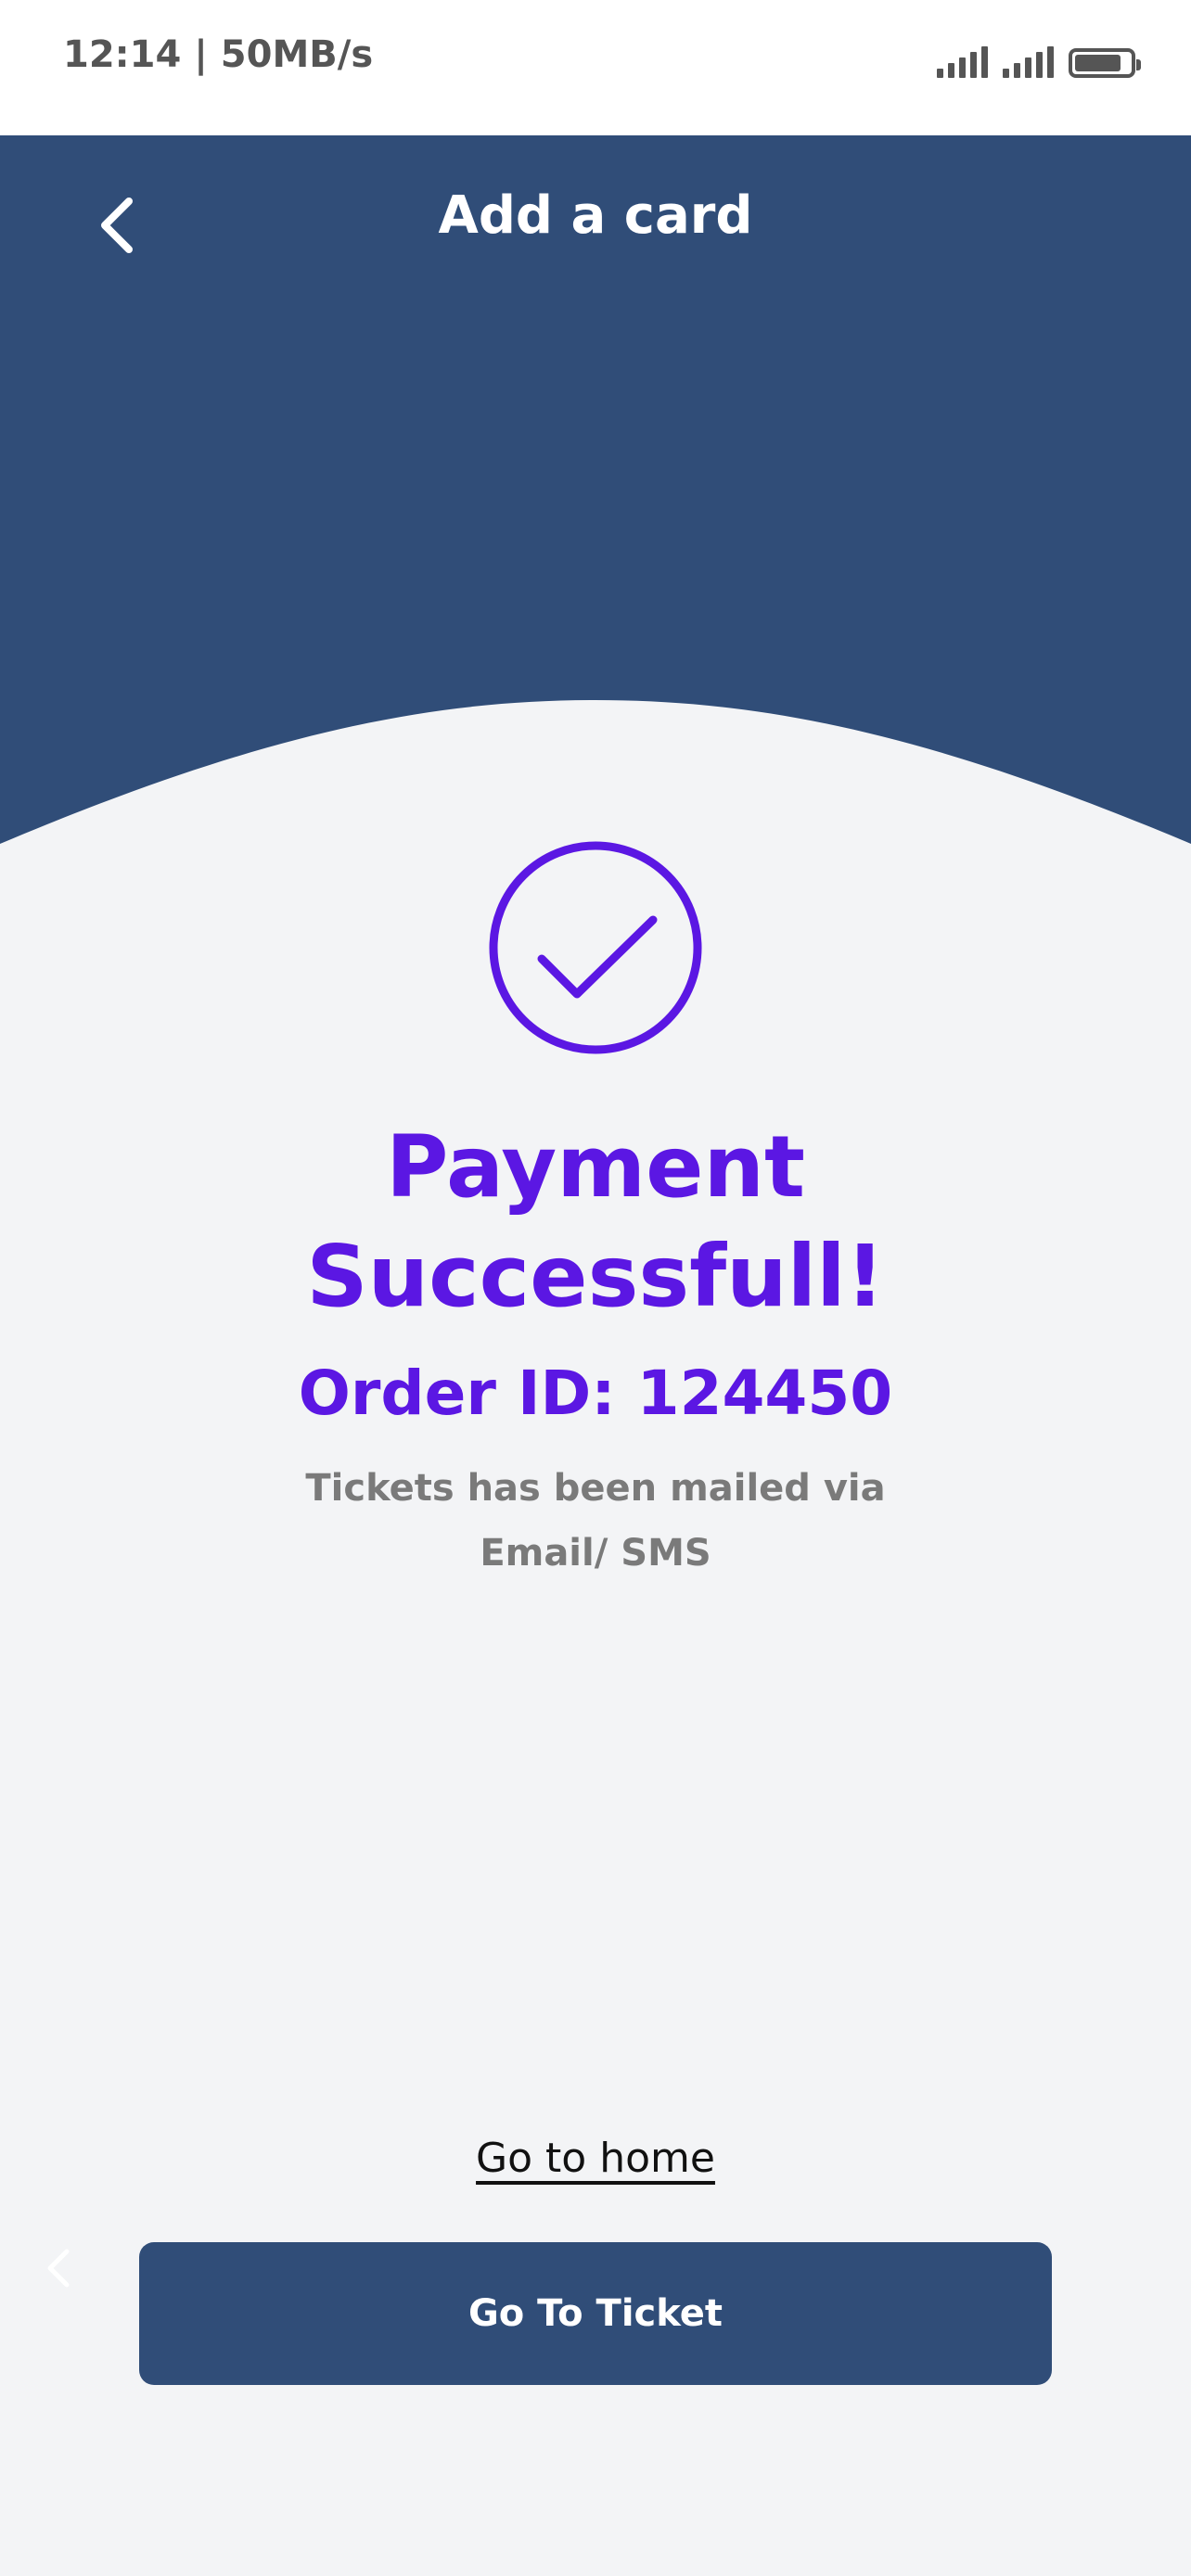  I want to click on order-id: Order ID: 124450, so click(595, 1393).